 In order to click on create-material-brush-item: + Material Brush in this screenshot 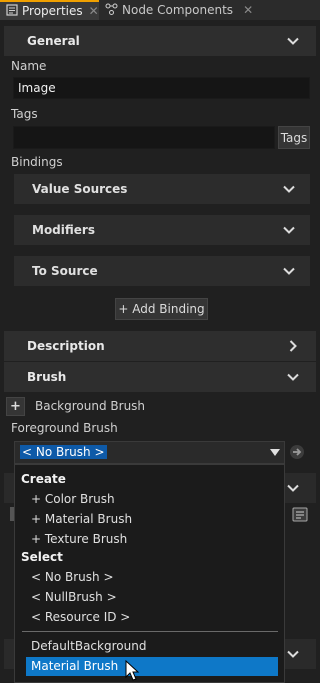, I will do `click(81, 519)`.